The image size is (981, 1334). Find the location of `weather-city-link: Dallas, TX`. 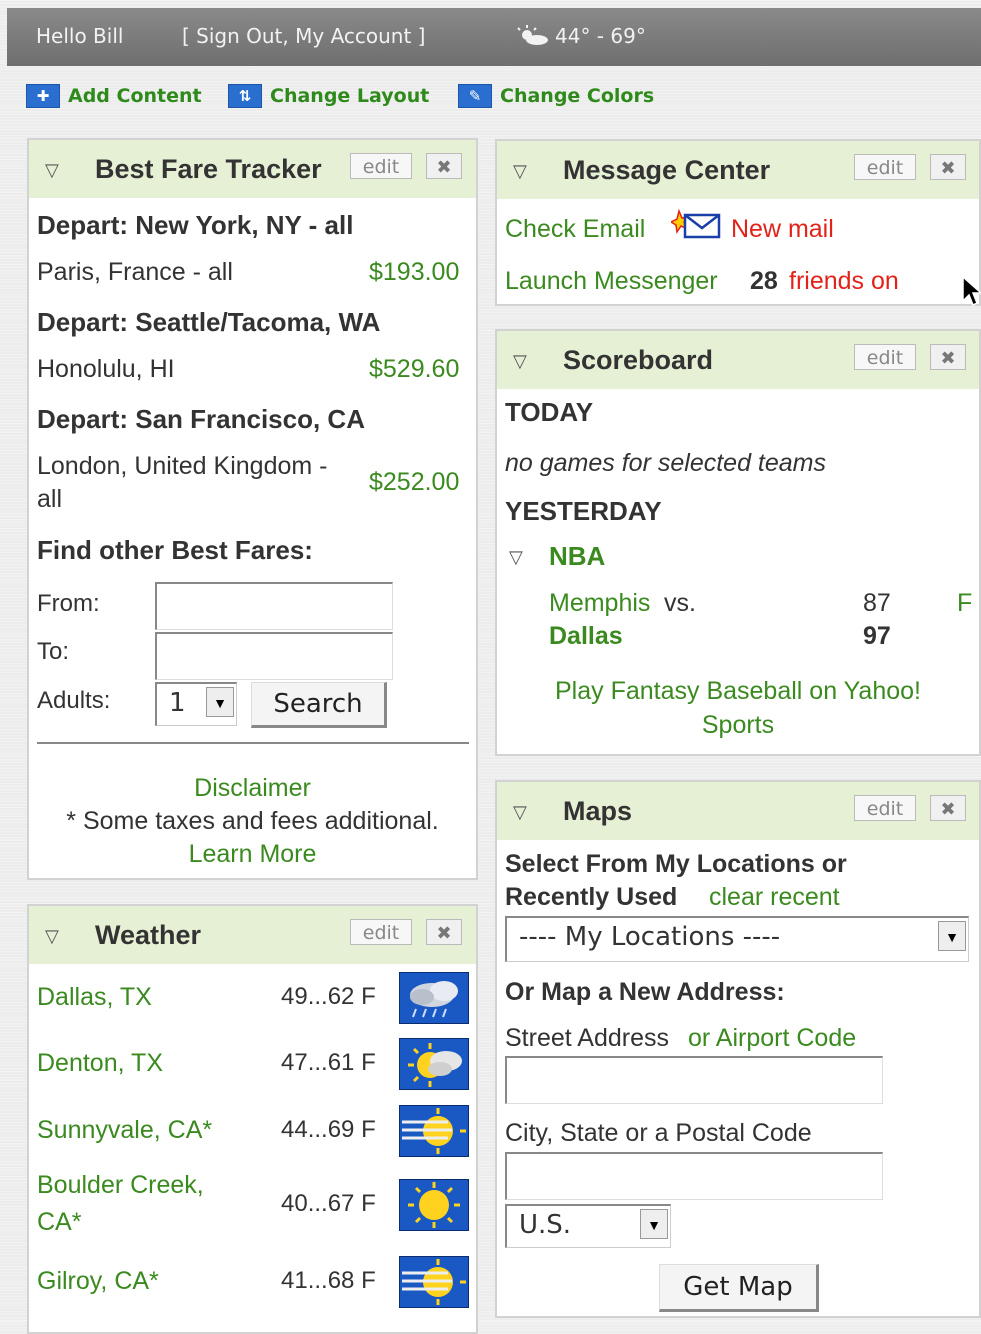

weather-city-link: Dallas, TX is located at coordinates (94, 997).